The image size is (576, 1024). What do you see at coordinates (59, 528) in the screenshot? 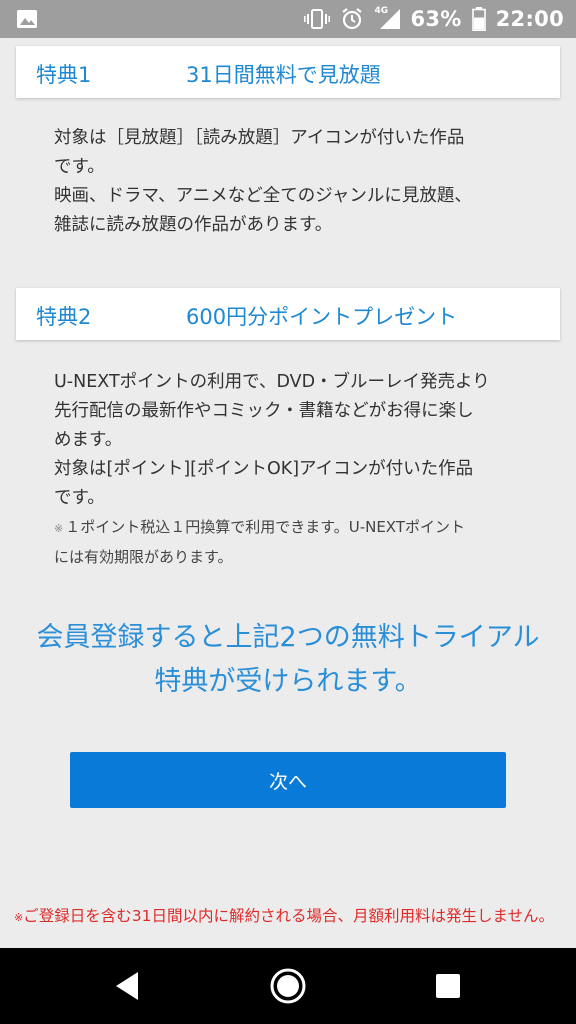
I see `note-mark: ※` at bounding box center [59, 528].